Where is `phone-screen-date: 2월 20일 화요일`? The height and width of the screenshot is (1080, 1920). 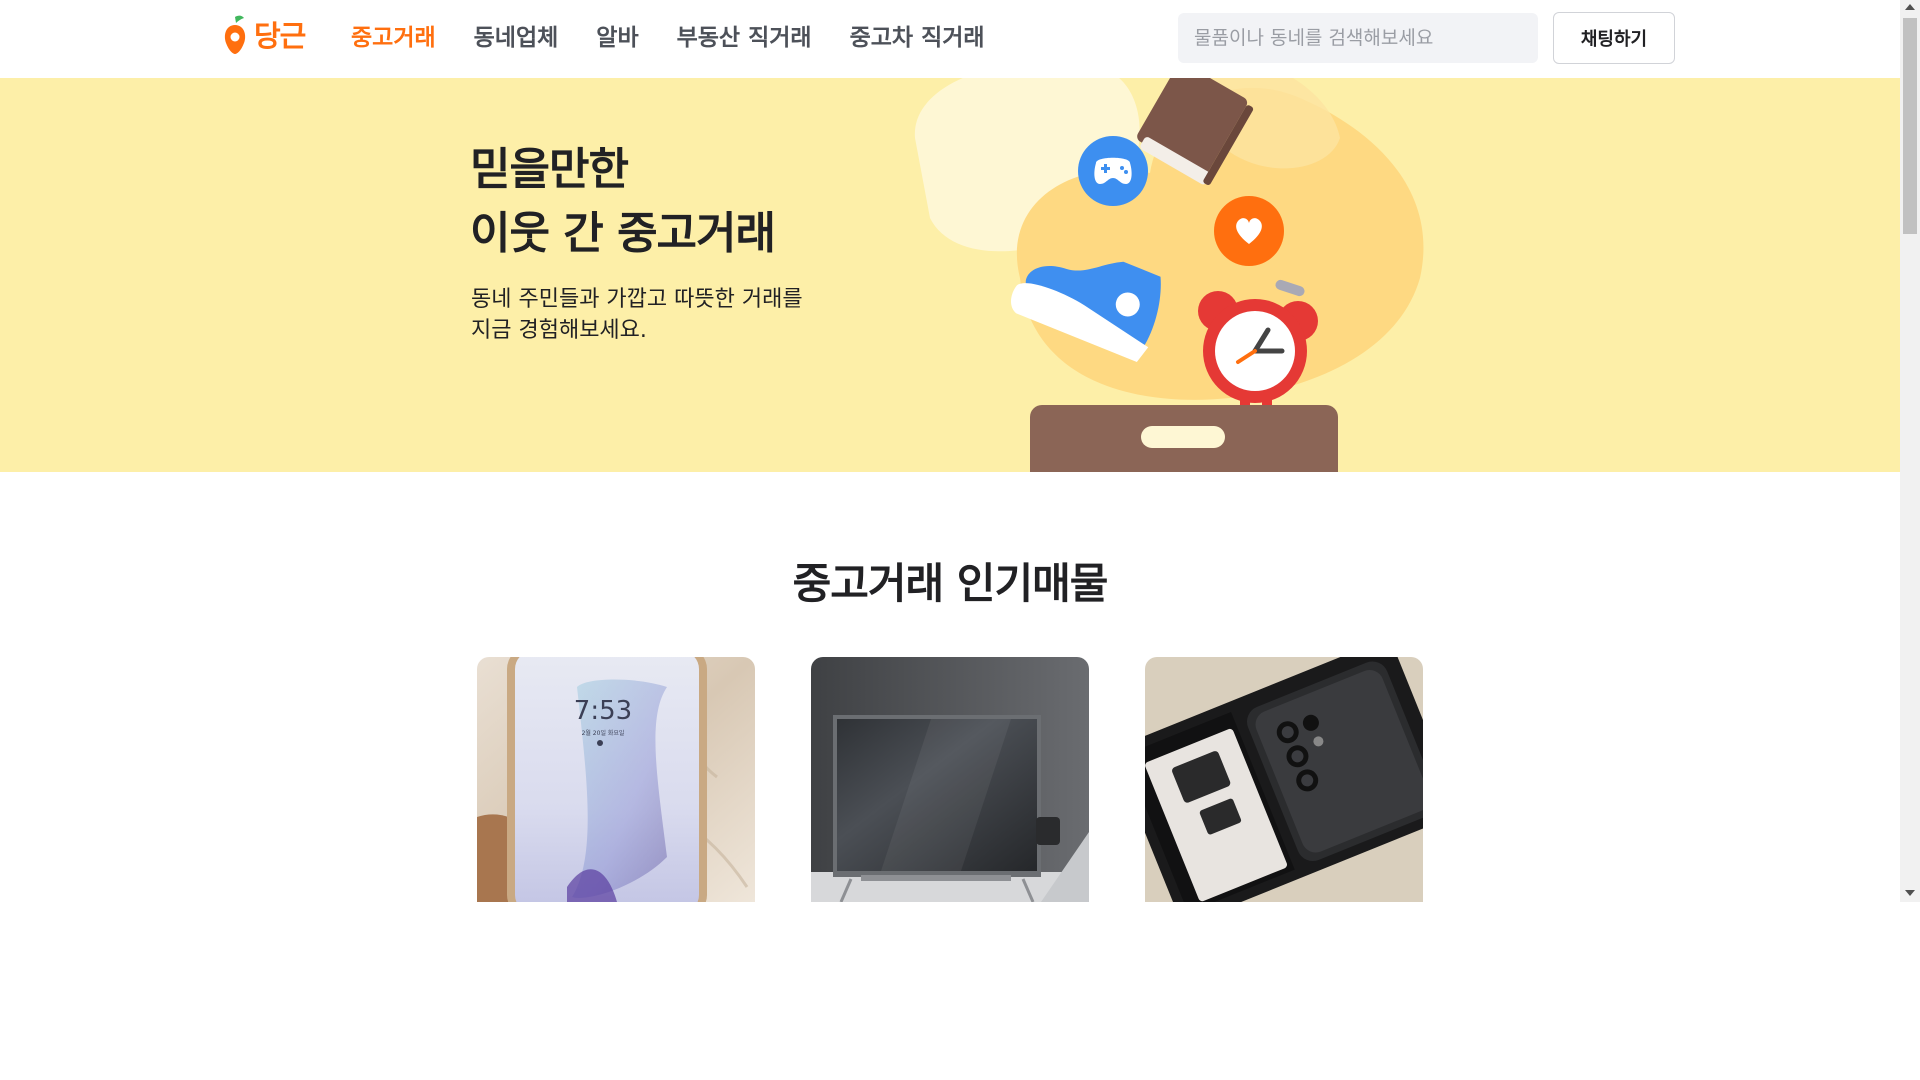 phone-screen-date: 2월 20일 화요일 is located at coordinates (603, 733).